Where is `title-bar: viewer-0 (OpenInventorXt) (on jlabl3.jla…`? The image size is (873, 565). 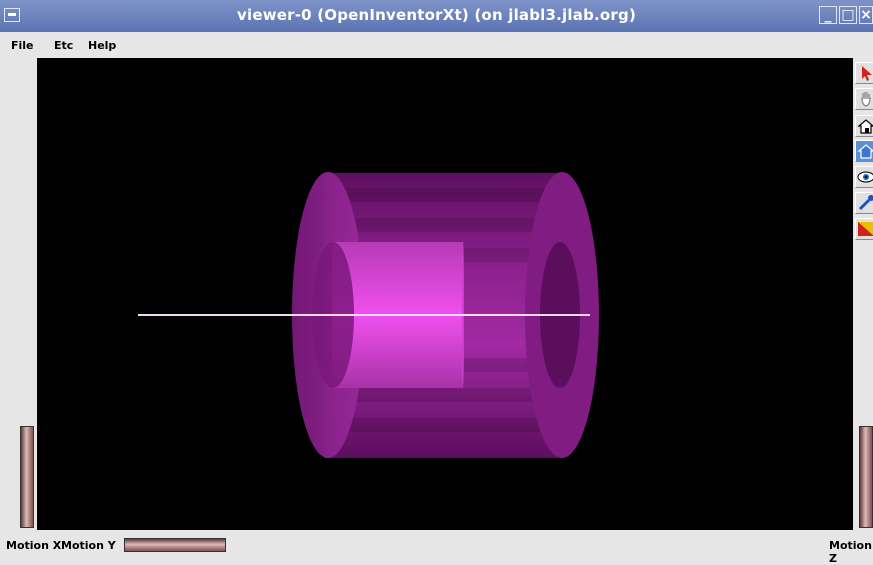
title-bar: viewer-0 (OpenInventorXt) (on jlabl3.jla… is located at coordinates (436, 16).